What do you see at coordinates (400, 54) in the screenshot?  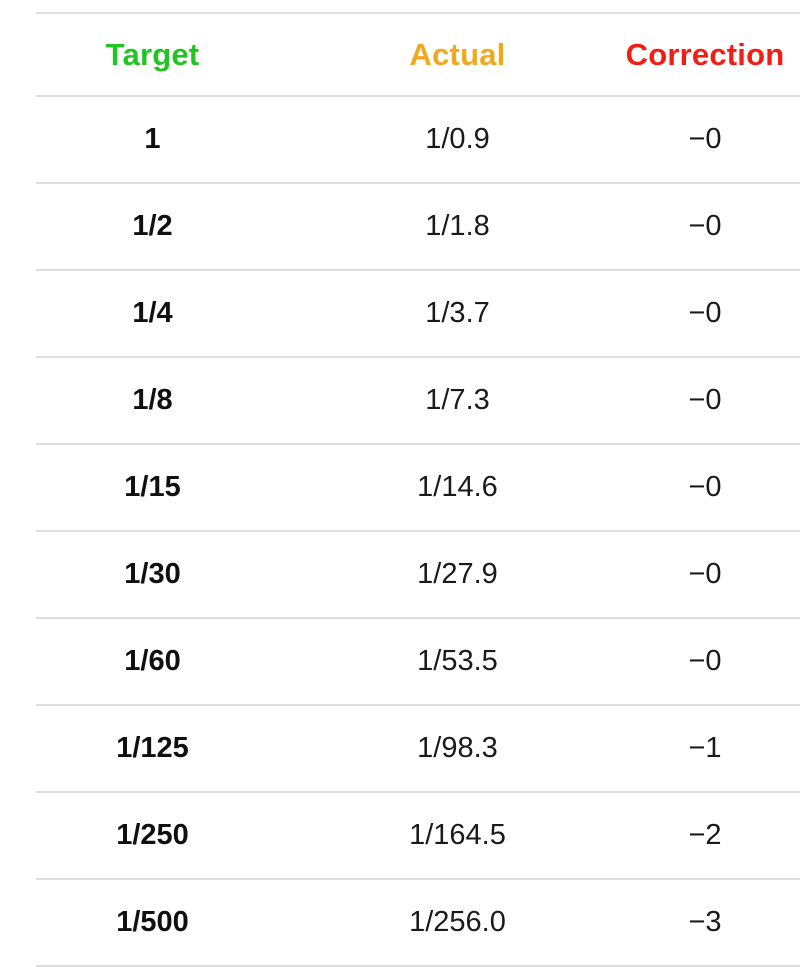 I see `table-header-row: Target Actual Correction` at bounding box center [400, 54].